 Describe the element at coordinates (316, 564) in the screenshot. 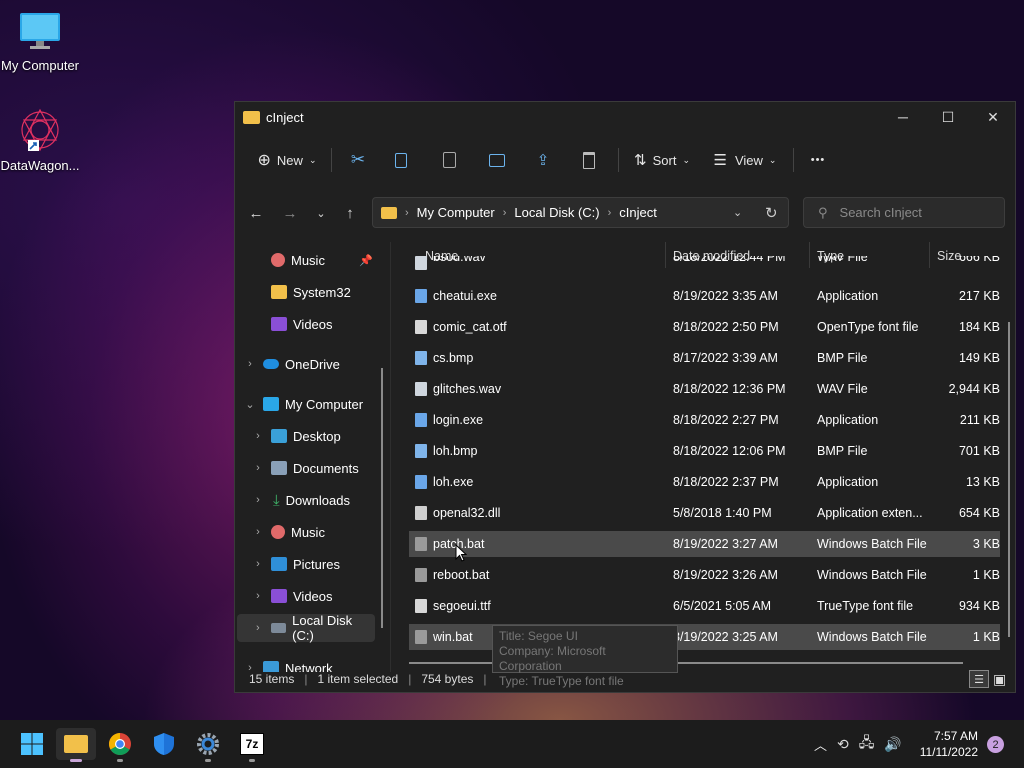

I see `nav-item-pictures: › Pictures` at that location.